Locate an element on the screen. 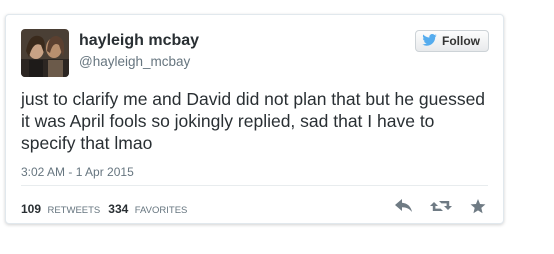  screen-name: @hayleigh_mcbay is located at coordinates (134, 61).